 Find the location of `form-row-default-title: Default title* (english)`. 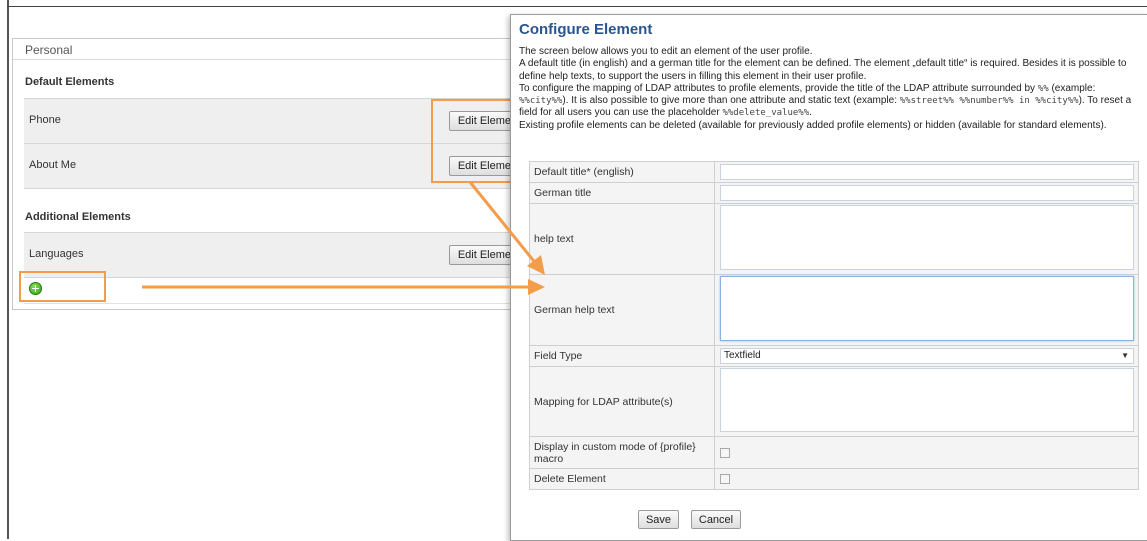

form-row-default-title: Default title* (english) is located at coordinates (834, 172).